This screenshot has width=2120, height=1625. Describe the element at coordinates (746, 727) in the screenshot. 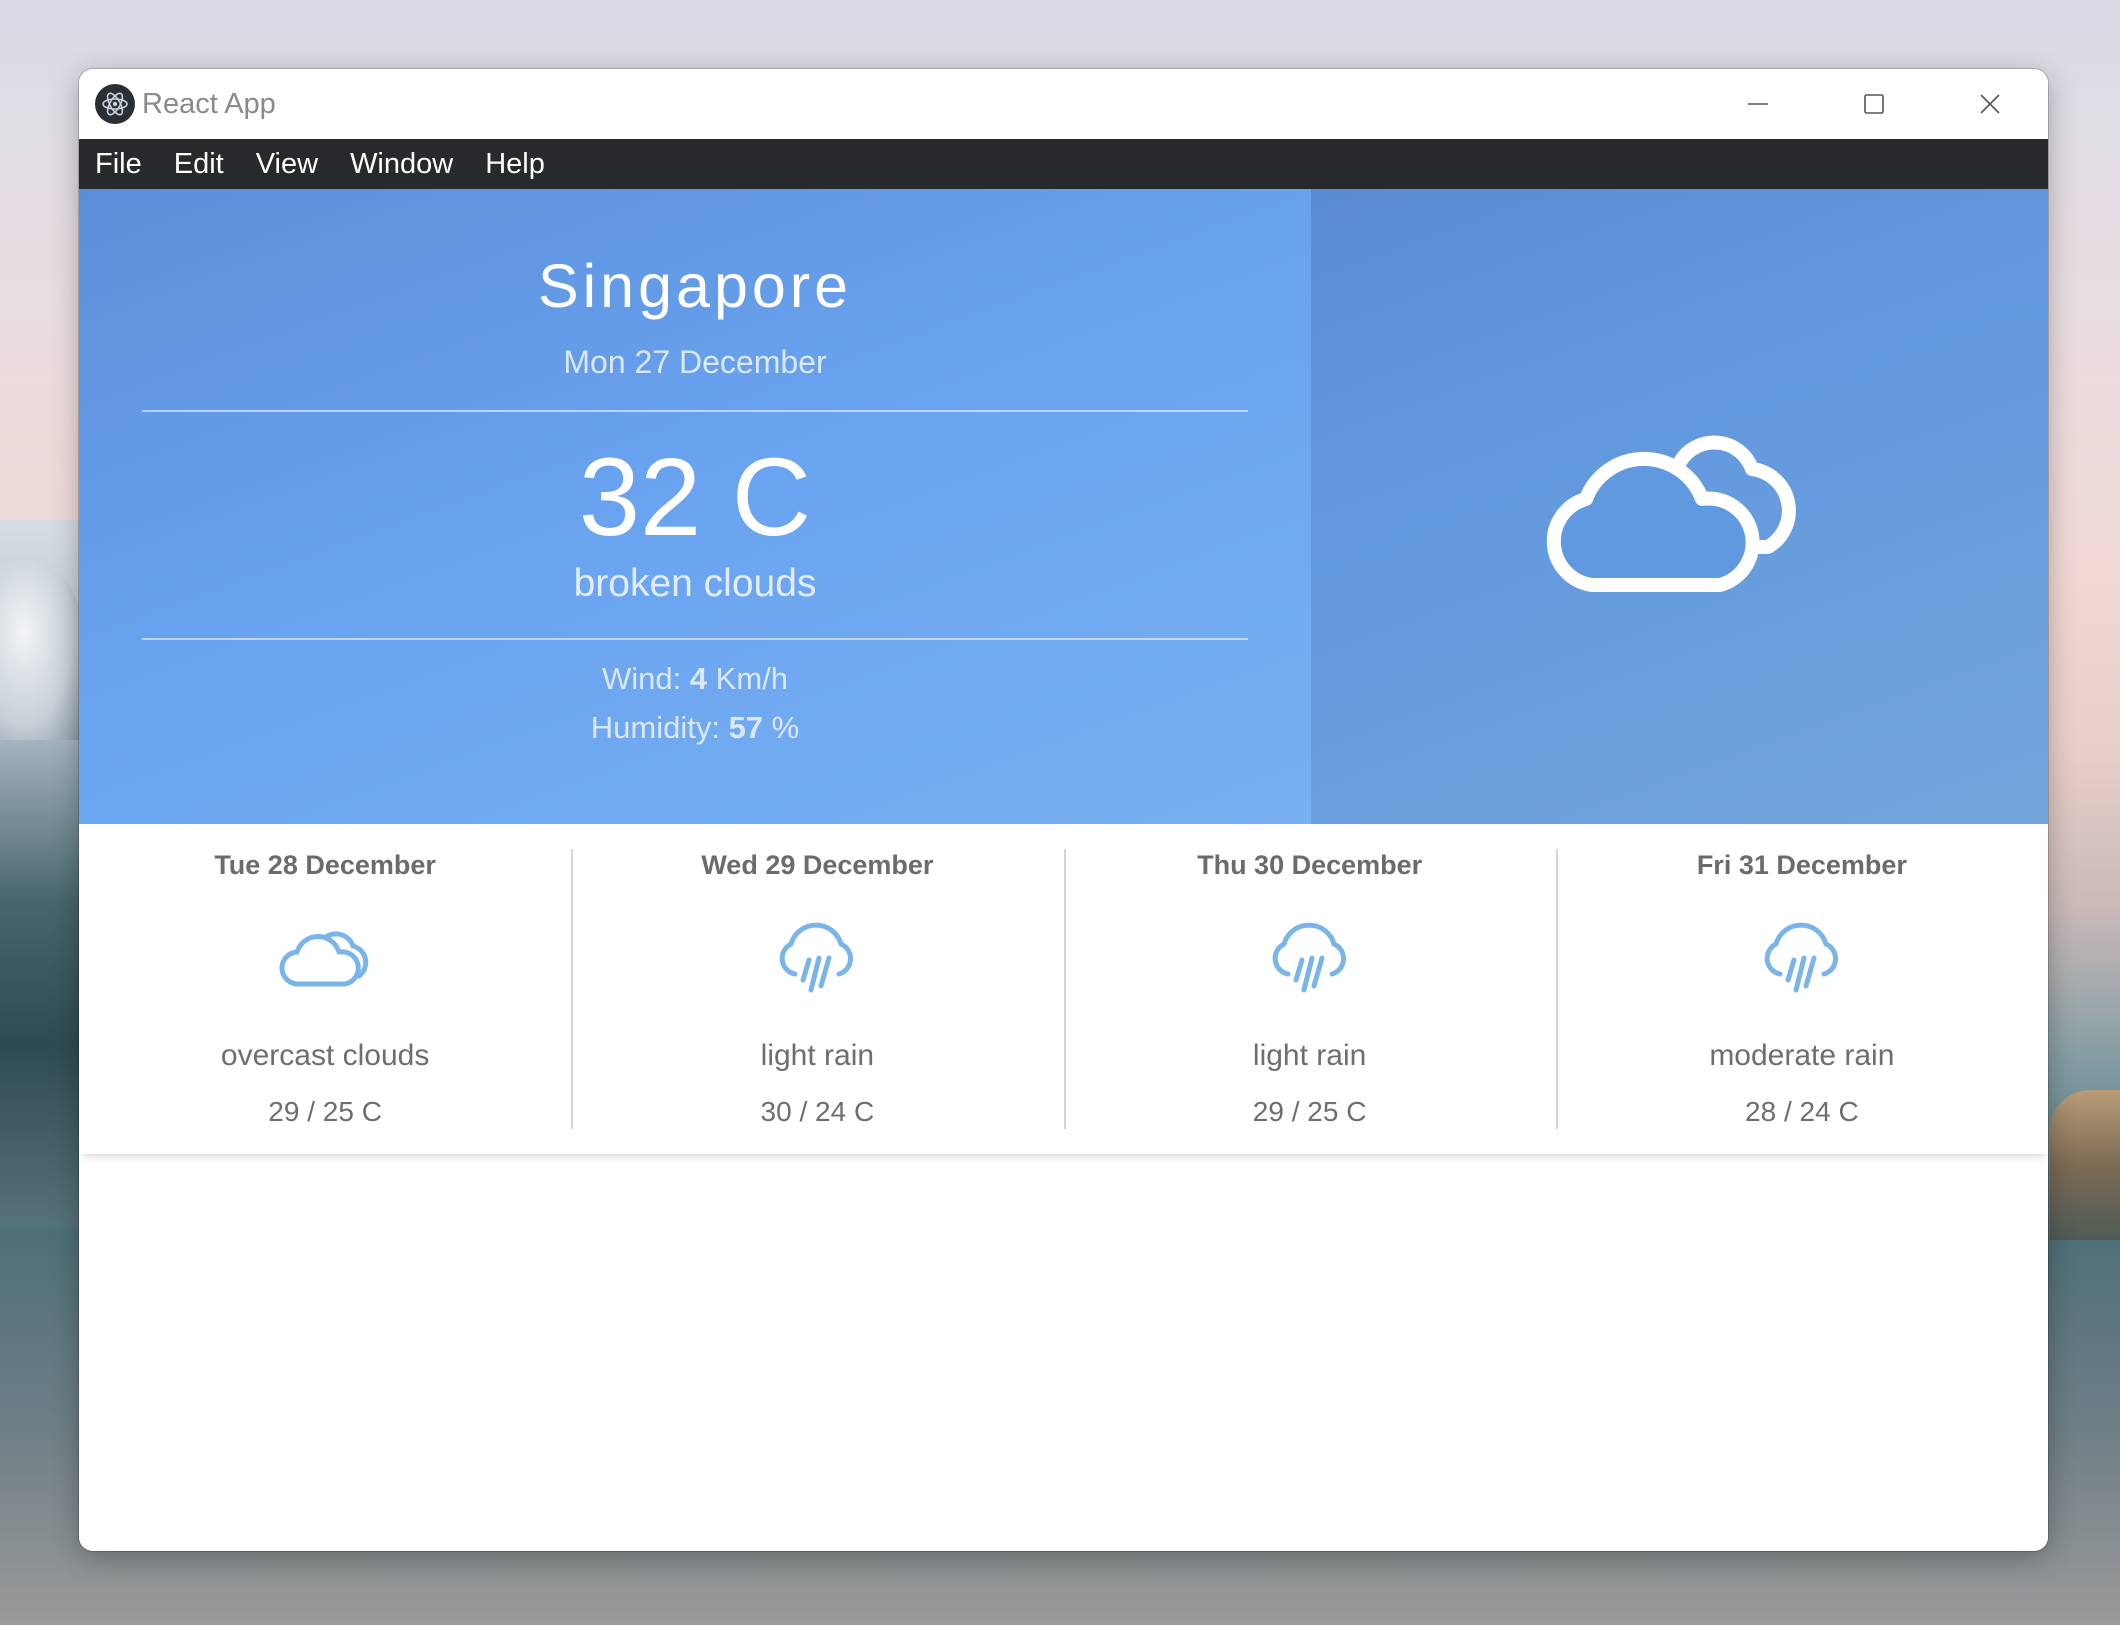

I see `humidity-value: 57` at that location.